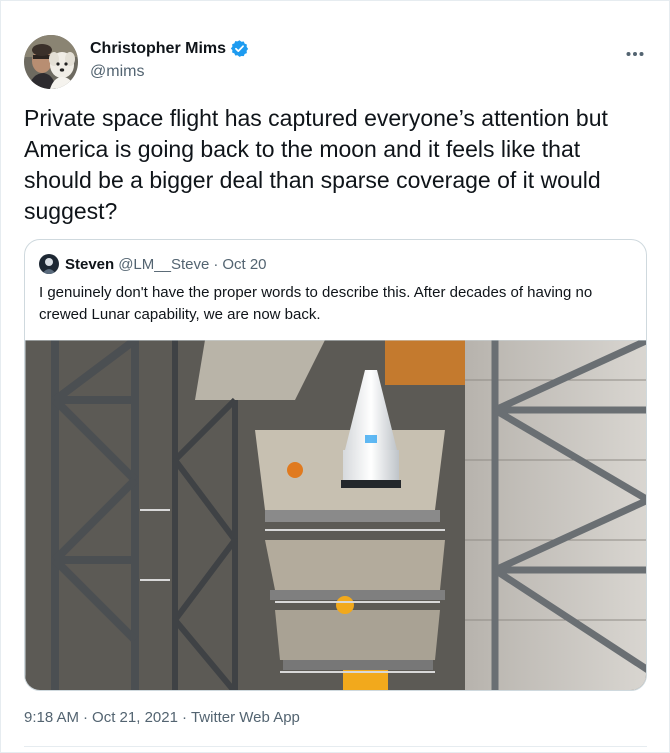 This screenshot has height=753, width=670. Describe the element at coordinates (635, 51) in the screenshot. I see `more-options-icon` at that location.